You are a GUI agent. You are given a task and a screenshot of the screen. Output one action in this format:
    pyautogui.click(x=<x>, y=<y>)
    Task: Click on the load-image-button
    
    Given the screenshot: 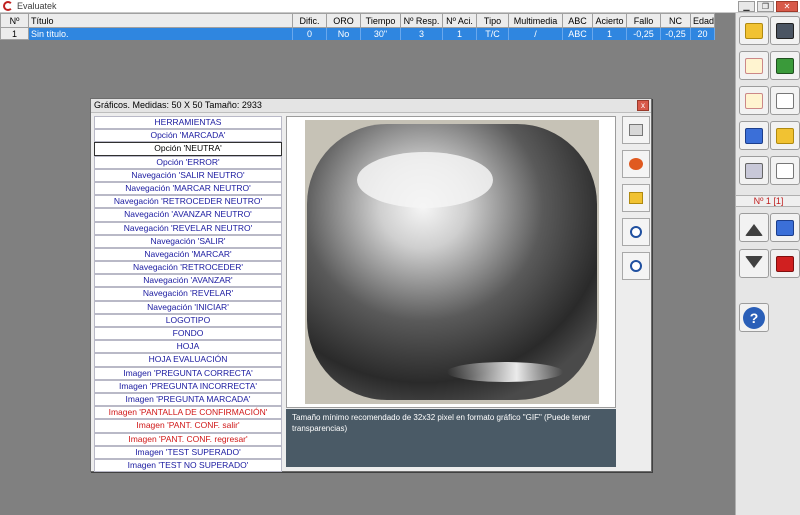 What is the action you would take?
    pyautogui.click(x=636, y=130)
    